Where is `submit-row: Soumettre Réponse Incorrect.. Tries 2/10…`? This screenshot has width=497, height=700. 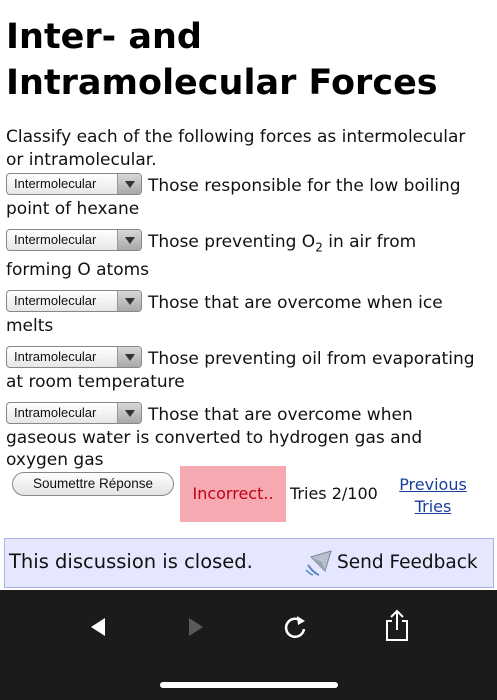 submit-row: Soumettre Réponse Incorrect.. Tries 2/10… is located at coordinates (250, 494).